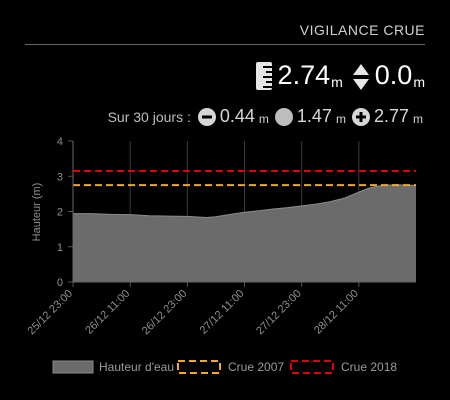 This screenshot has width=450, height=400. Describe the element at coordinates (419, 82) in the screenshot. I see `level-variation-unit: m` at that location.